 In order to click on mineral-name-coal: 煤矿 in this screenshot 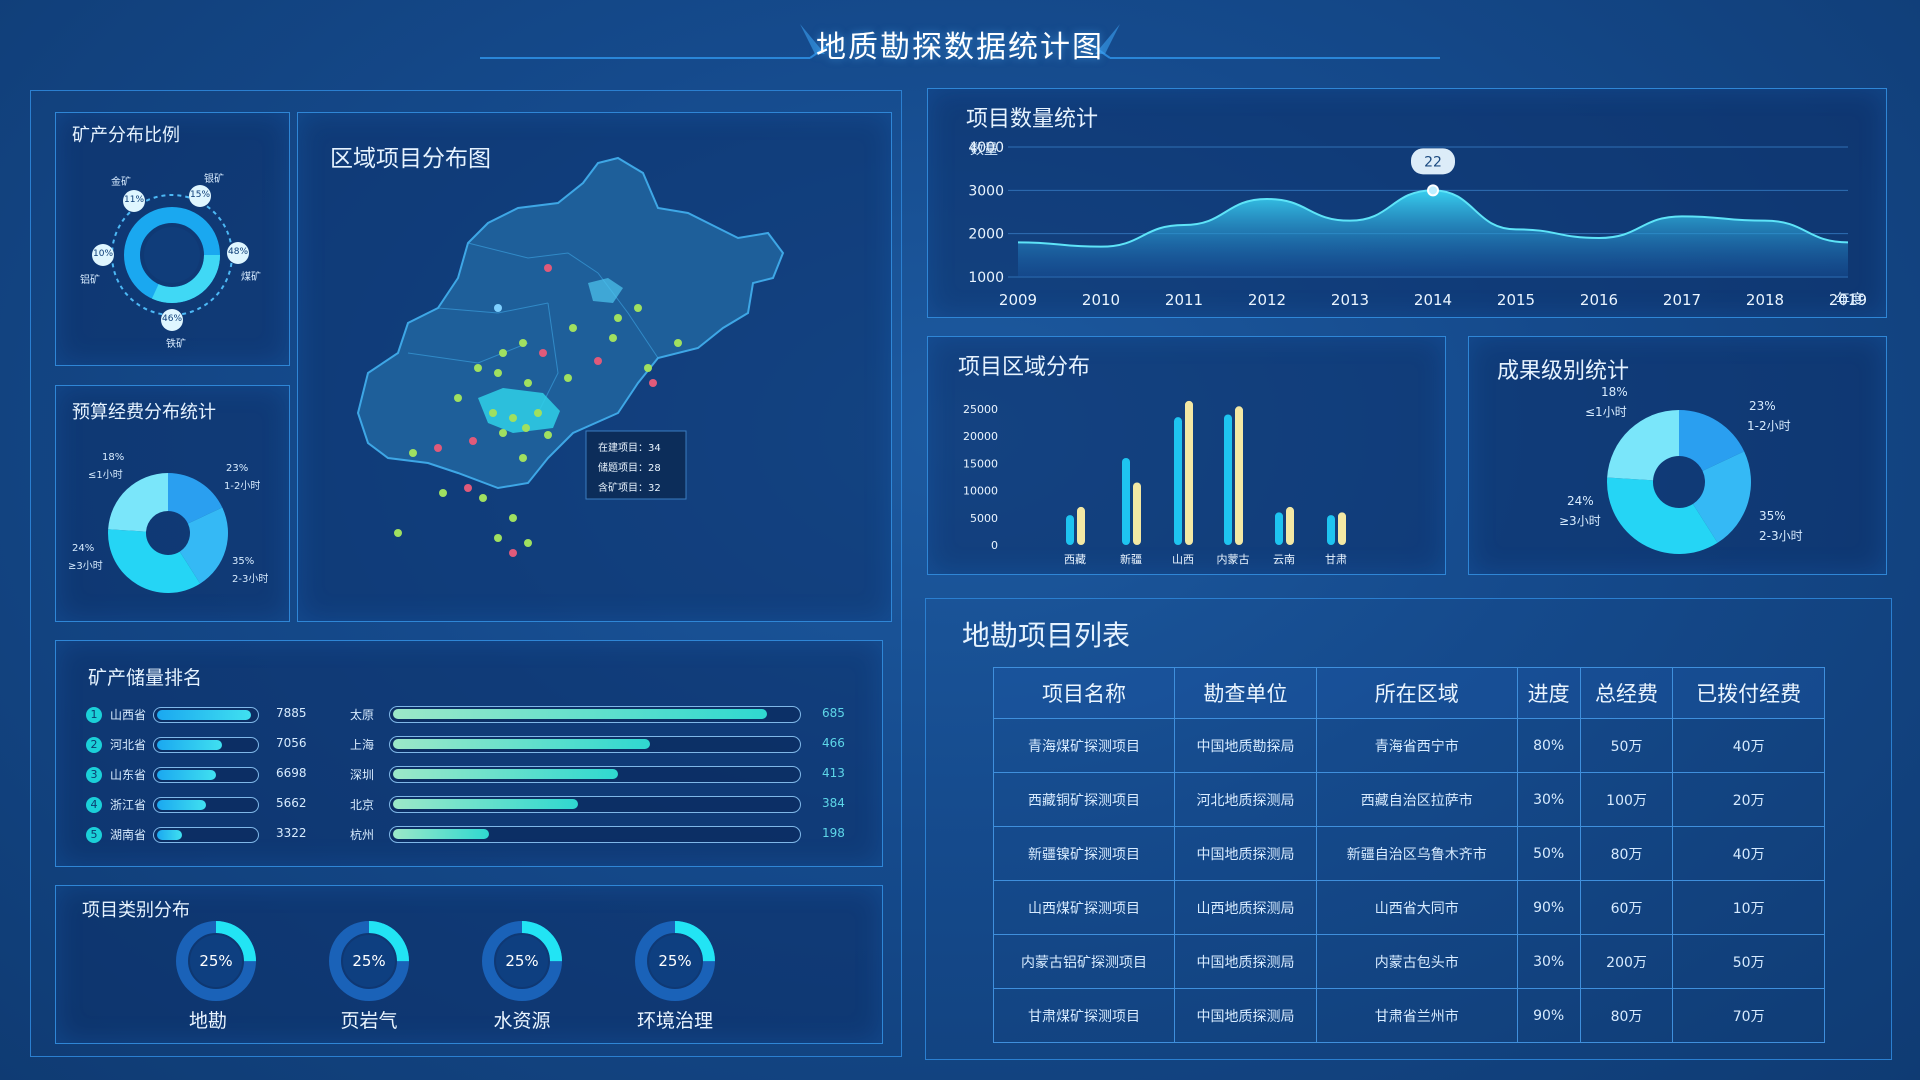, I will do `click(251, 277)`.